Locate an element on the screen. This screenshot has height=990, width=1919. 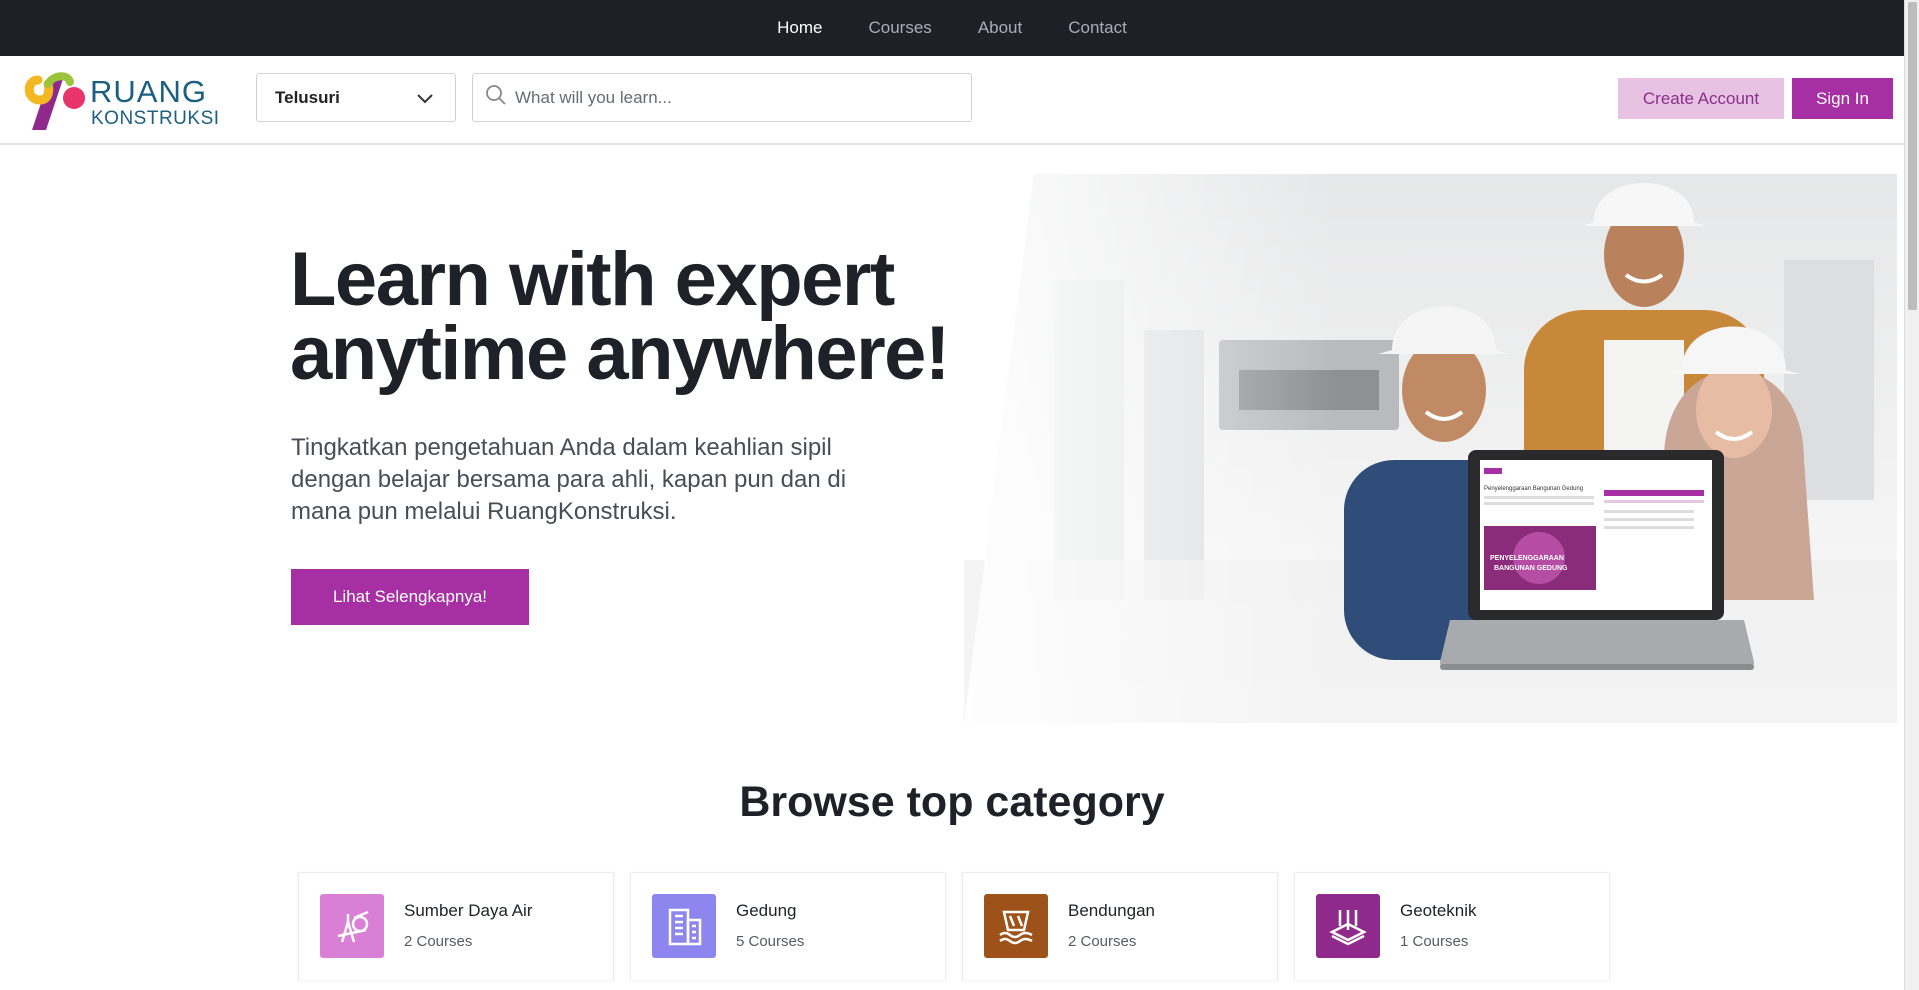
page-scrollbar is located at coordinates (1911, 495).